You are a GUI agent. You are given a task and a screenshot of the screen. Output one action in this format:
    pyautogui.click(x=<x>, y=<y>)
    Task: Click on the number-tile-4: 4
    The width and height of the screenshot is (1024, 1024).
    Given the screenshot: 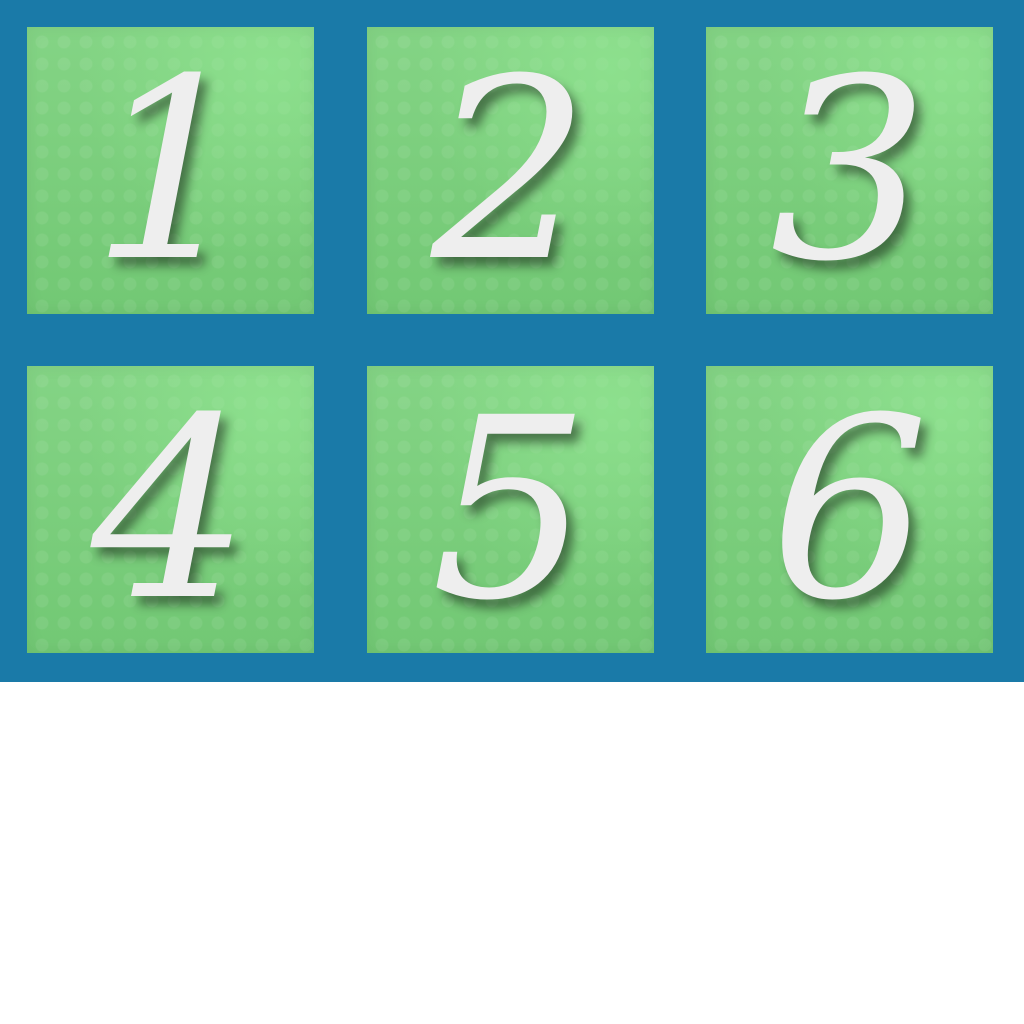 What is the action you would take?
    pyautogui.click(x=170, y=509)
    